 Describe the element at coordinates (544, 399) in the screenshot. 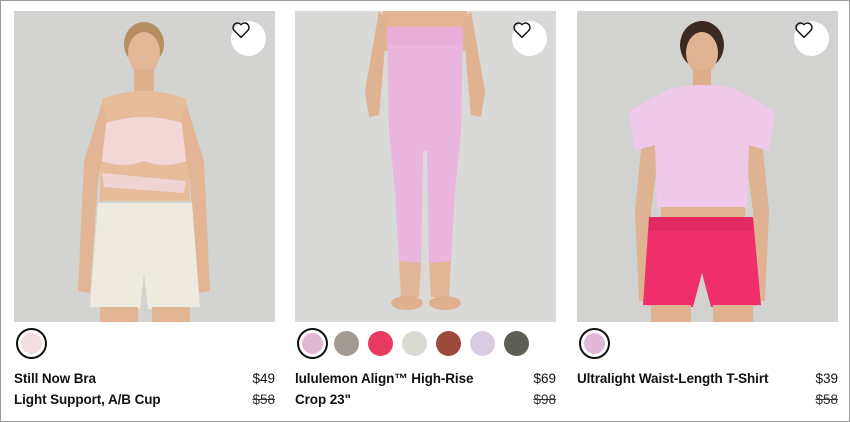

I see `original-price: $98` at that location.